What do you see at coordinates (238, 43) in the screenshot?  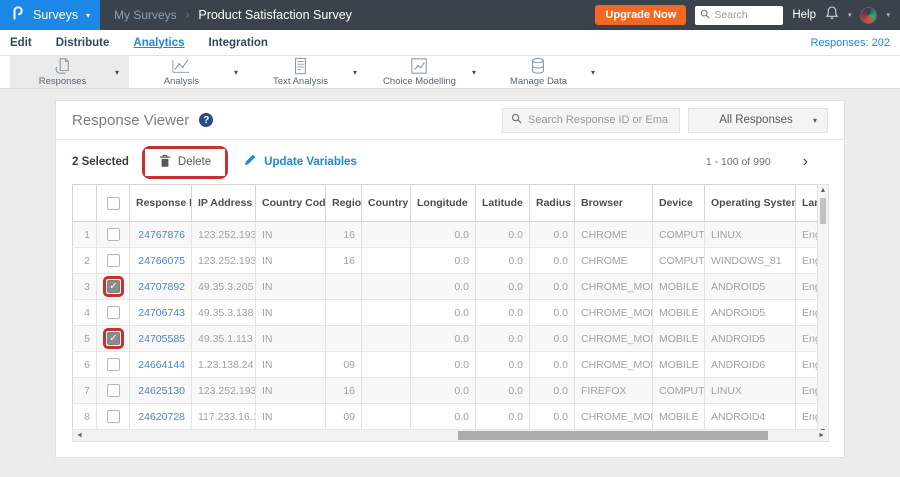 I see `nav-item-integration: Integration` at bounding box center [238, 43].